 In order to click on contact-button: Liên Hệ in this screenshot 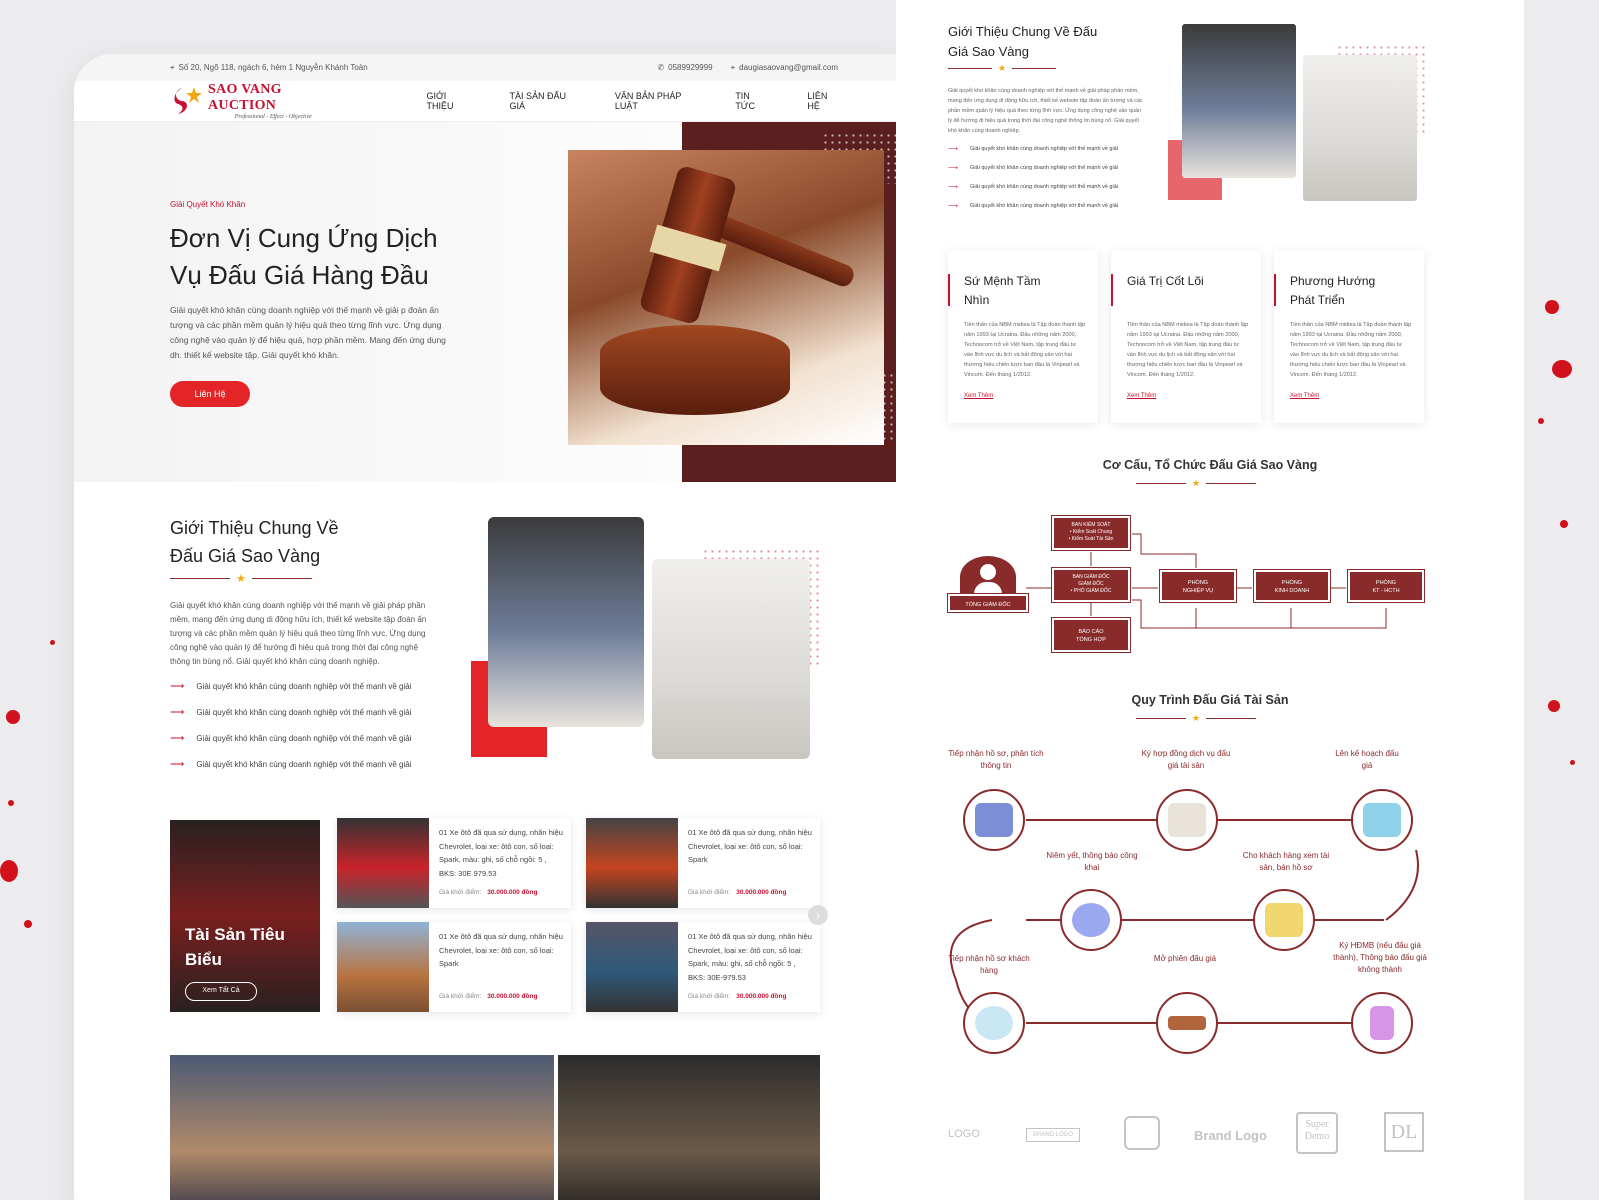, I will do `click(210, 394)`.